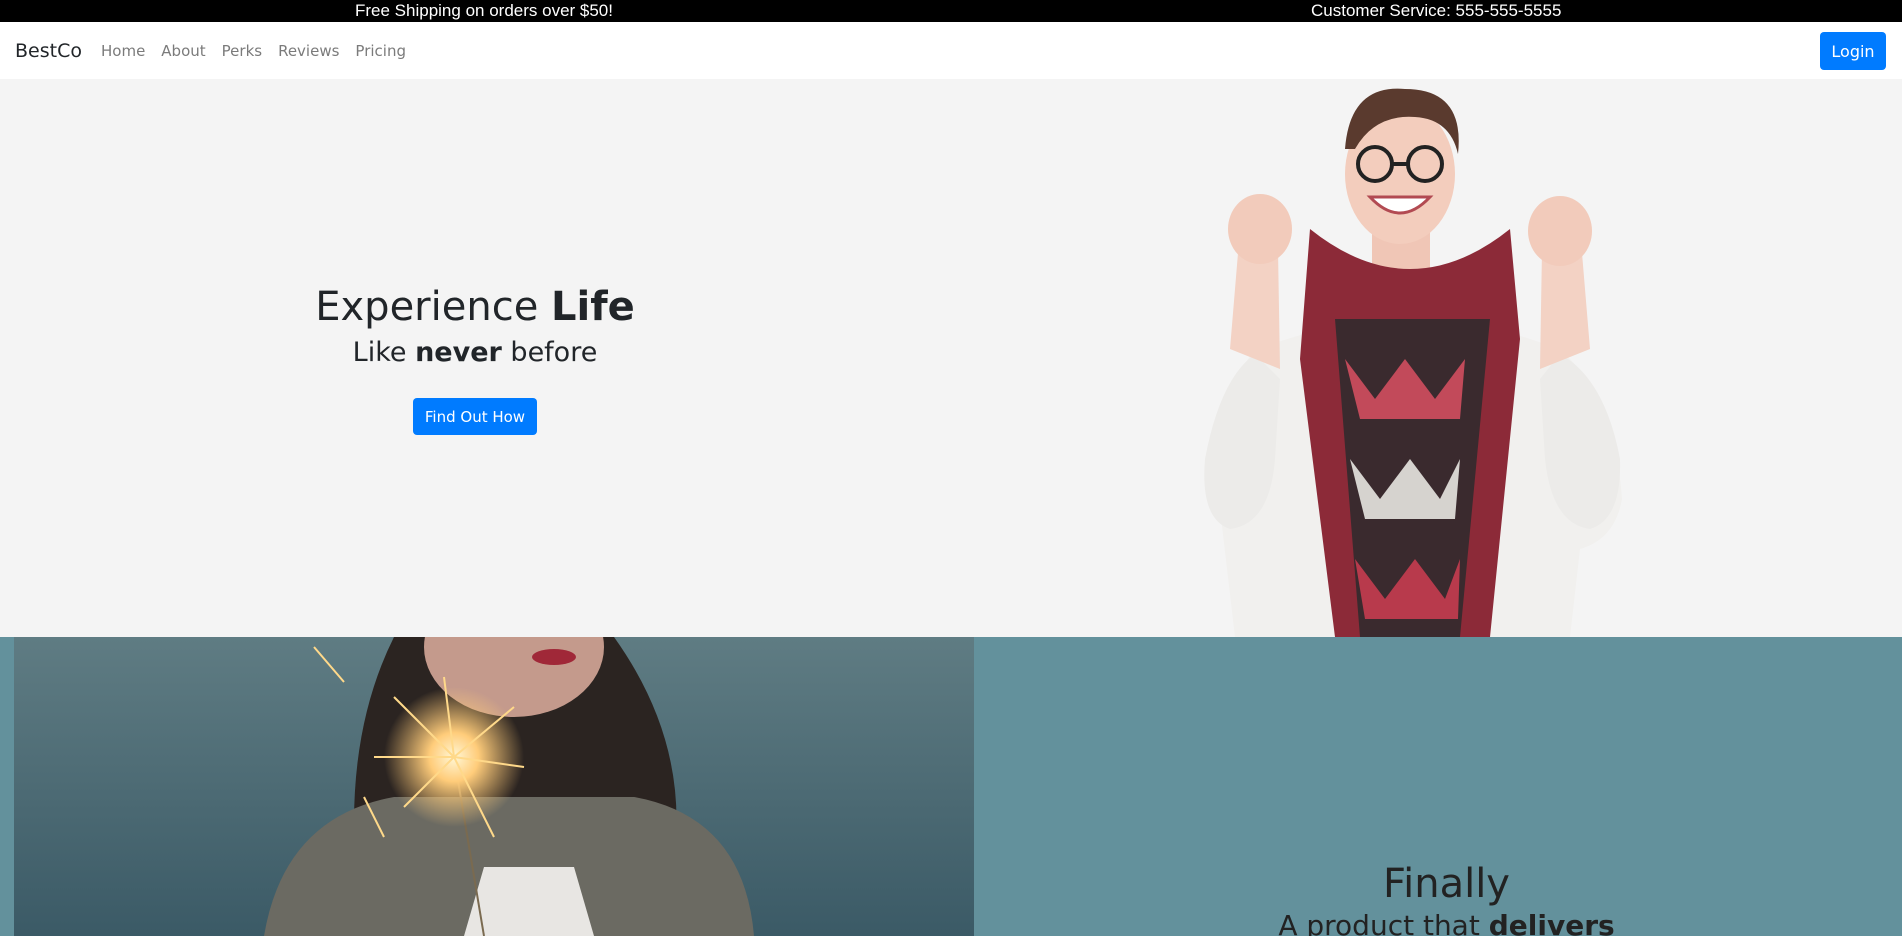 This screenshot has height=936, width=1902. What do you see at coordinates (183, 51) in the screenshot?
I see `nav-link-about: About` at bounding box center [183, 51].